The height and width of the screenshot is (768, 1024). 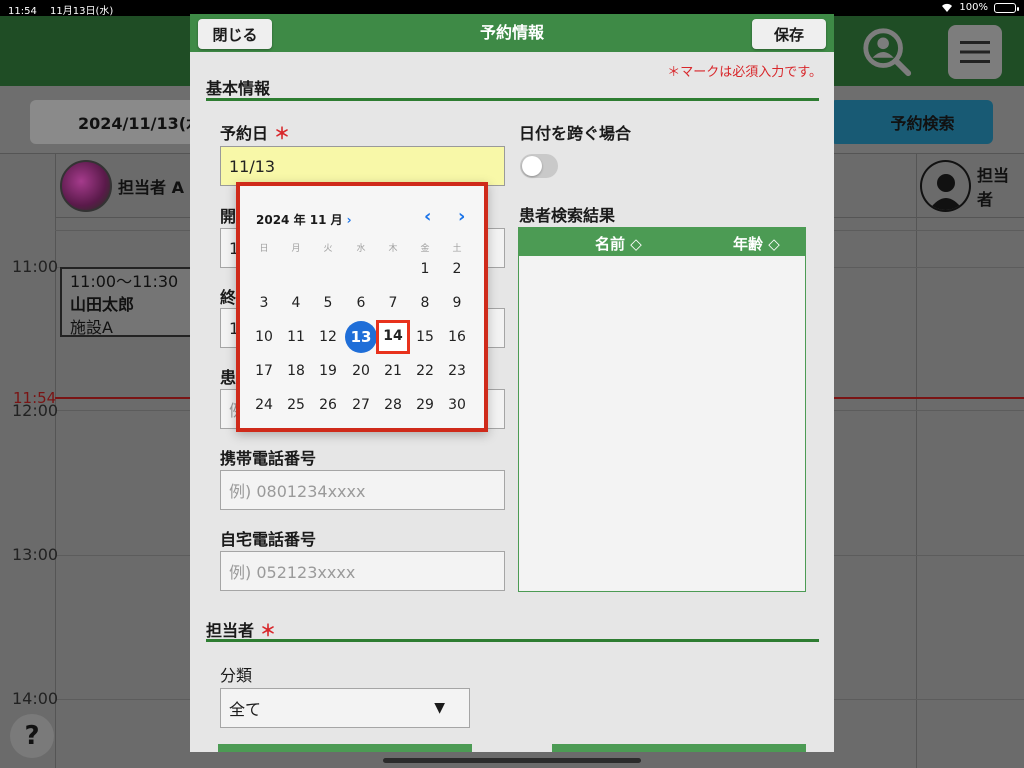 What do you see at coordinates (457, 371) in the screenshot?
I see `day-cell: 23` at bounding box center [457, 371].